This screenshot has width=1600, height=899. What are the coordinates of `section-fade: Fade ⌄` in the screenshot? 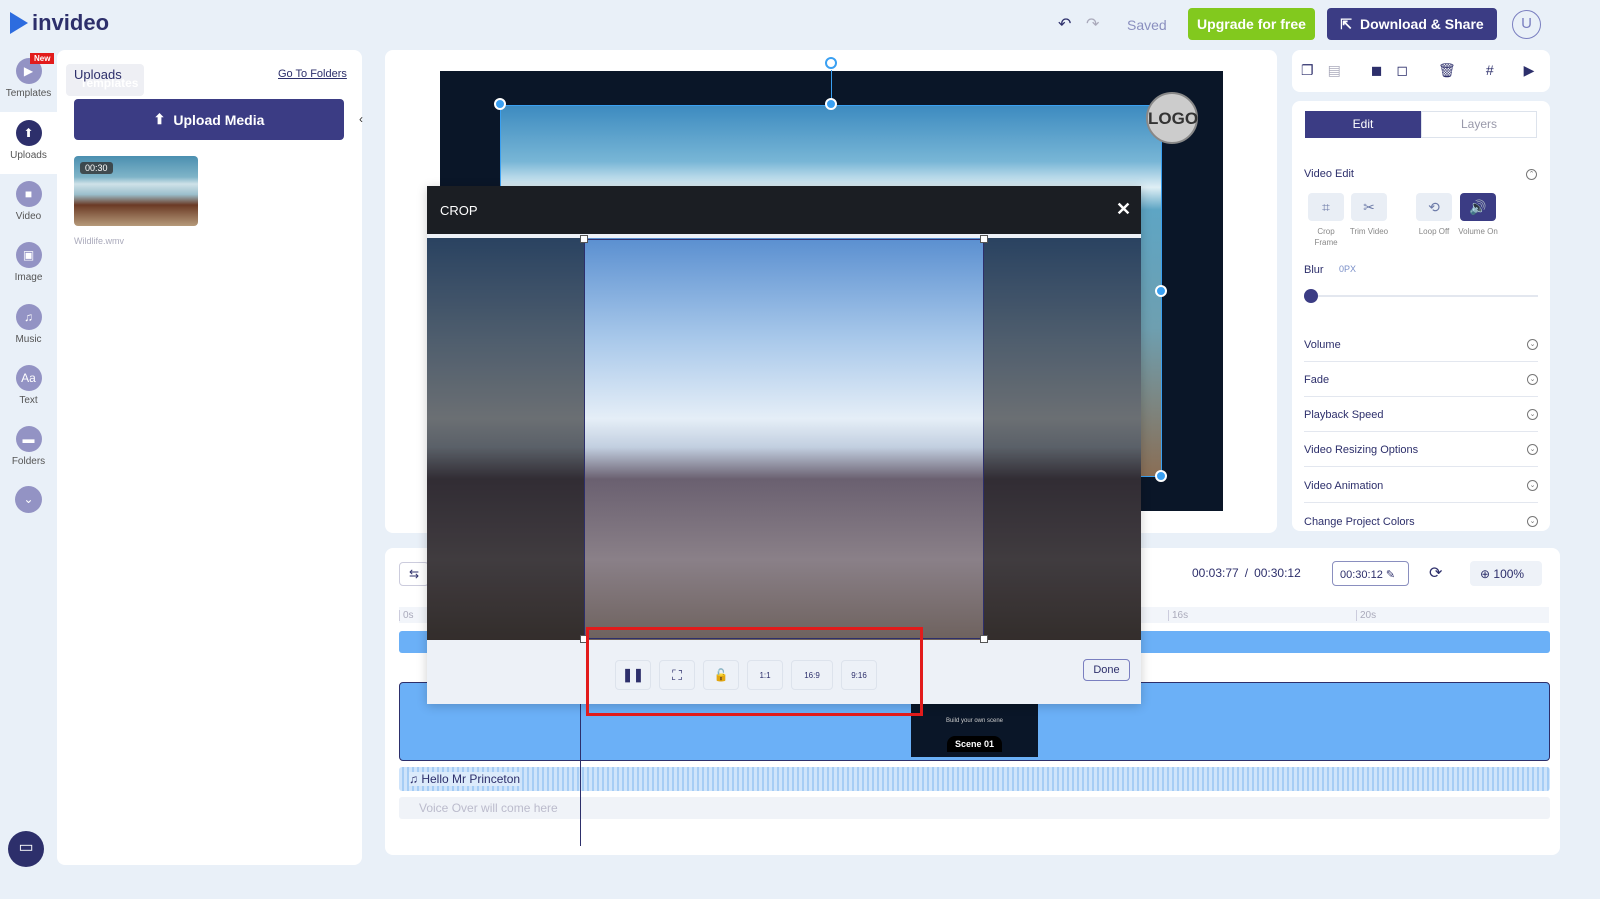 It's located at (1421, 385).